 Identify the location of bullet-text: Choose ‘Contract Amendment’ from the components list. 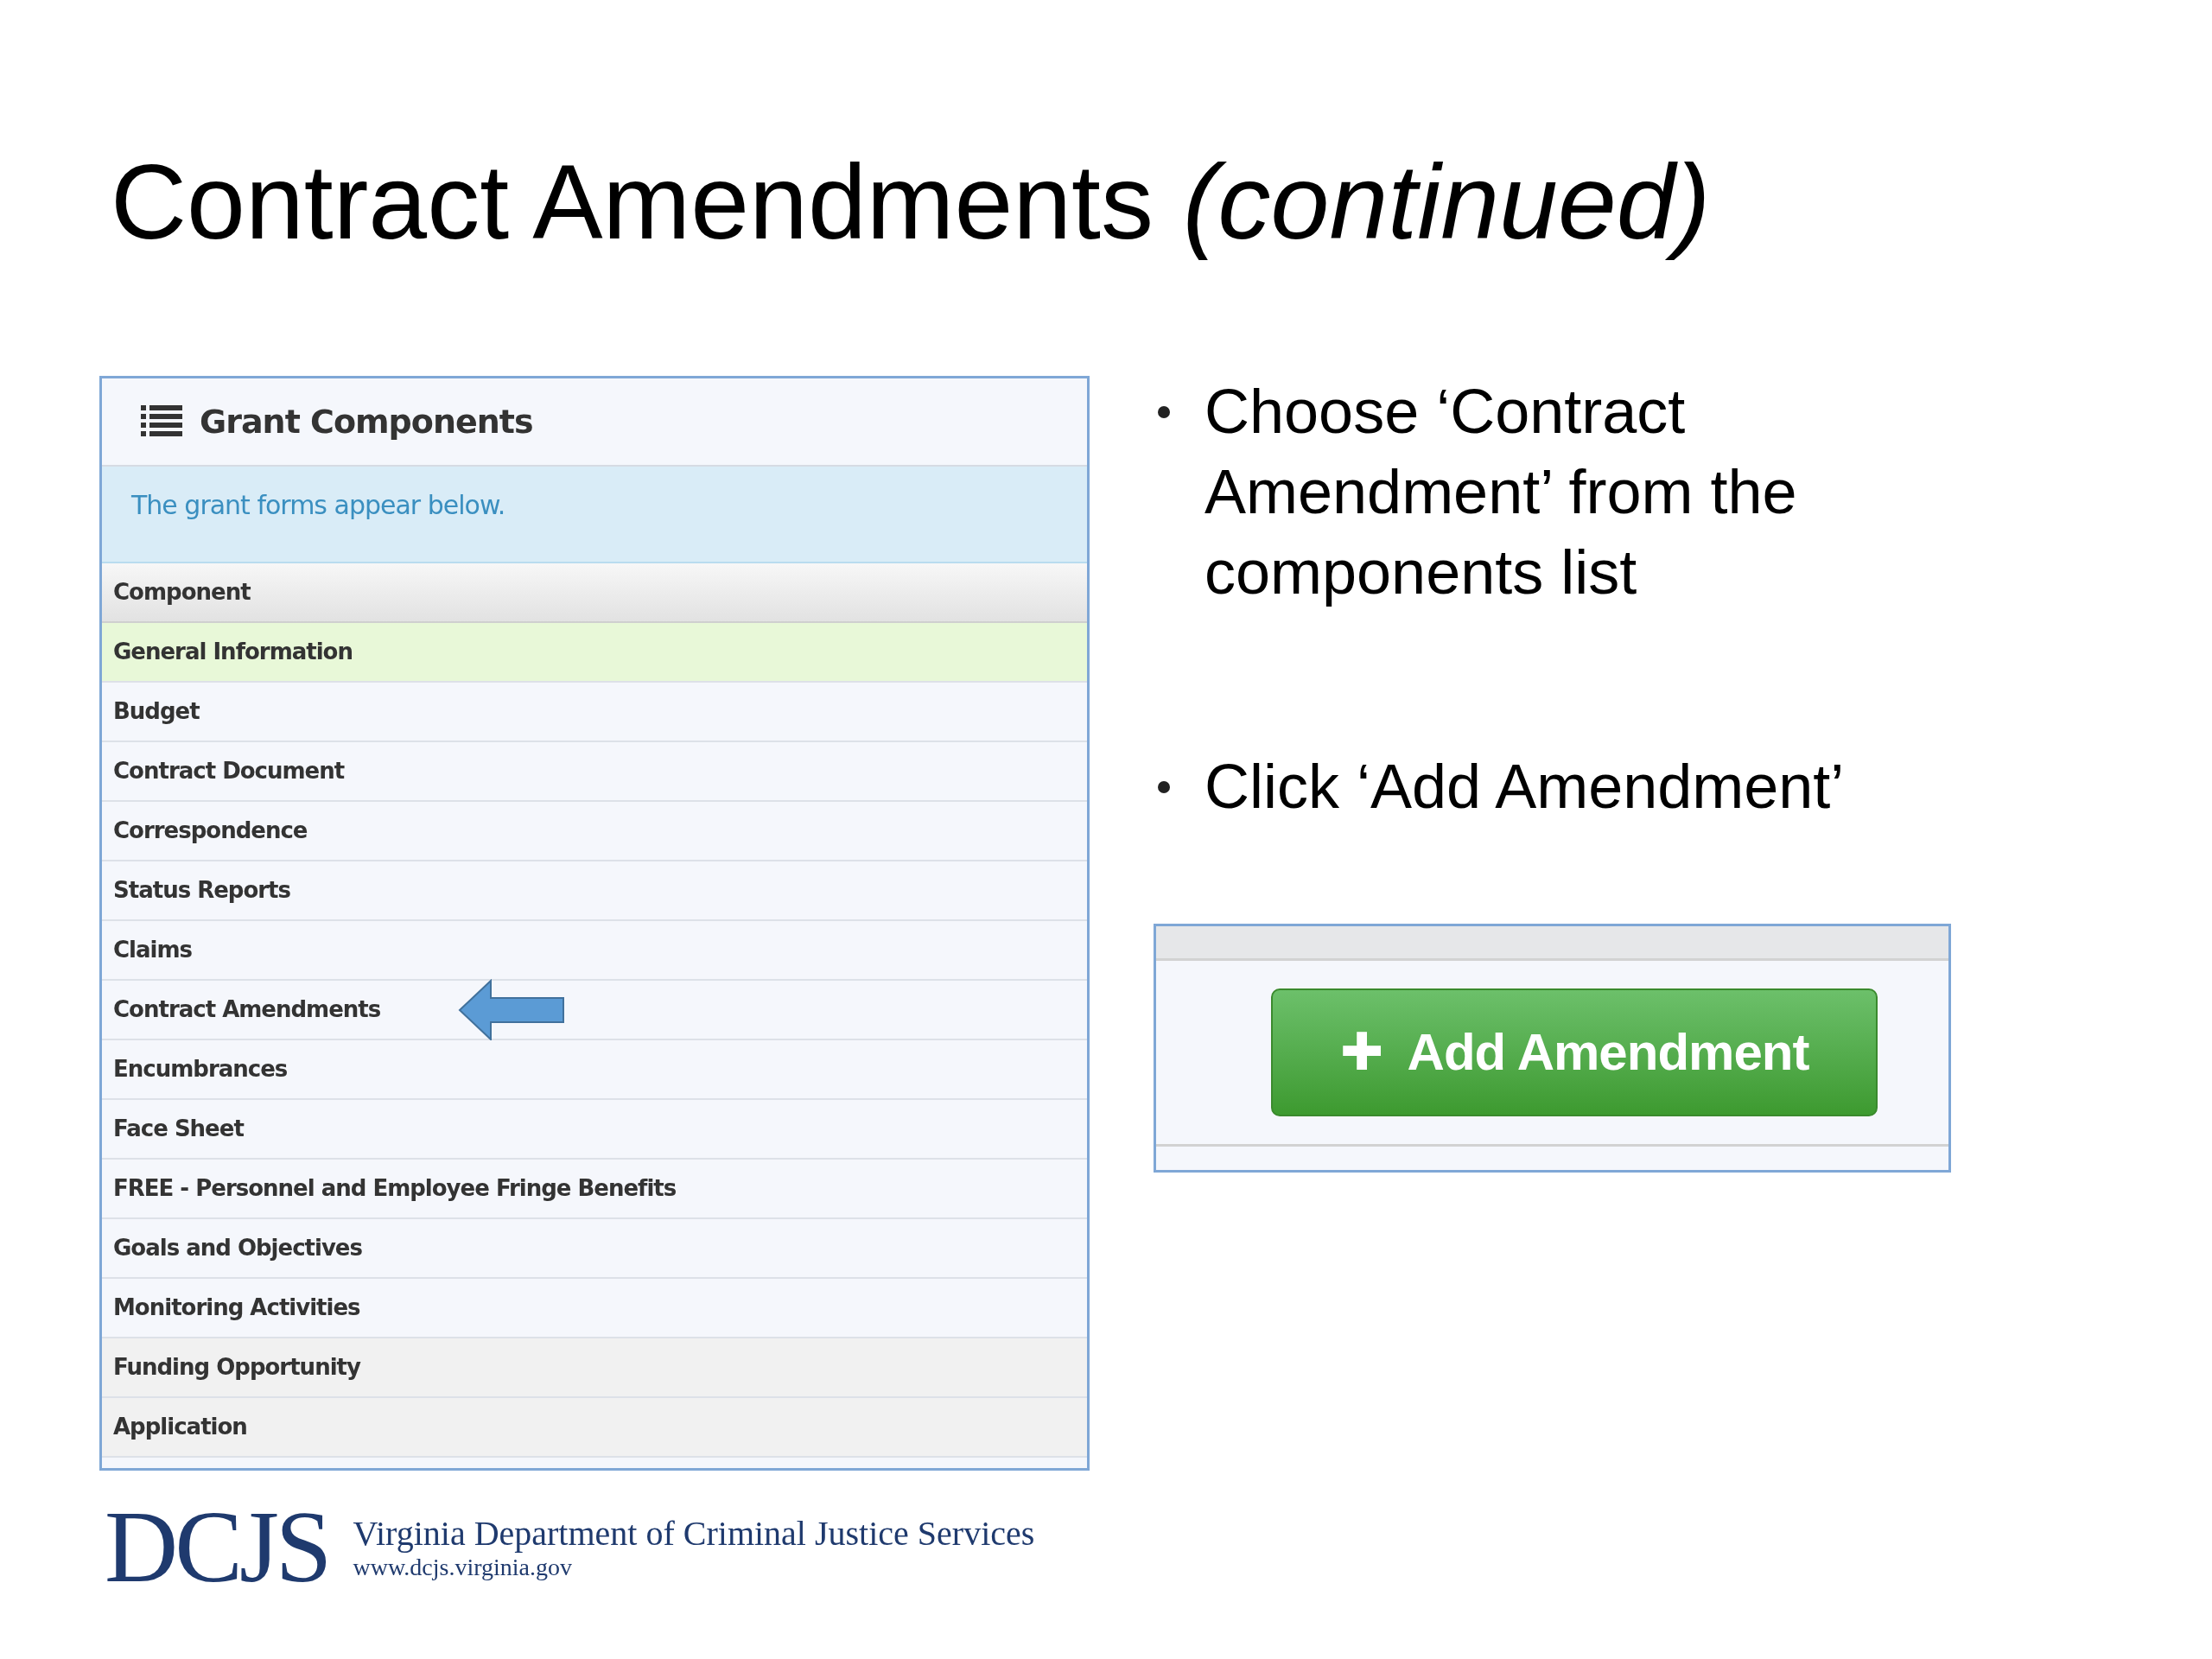
(1501, 492).